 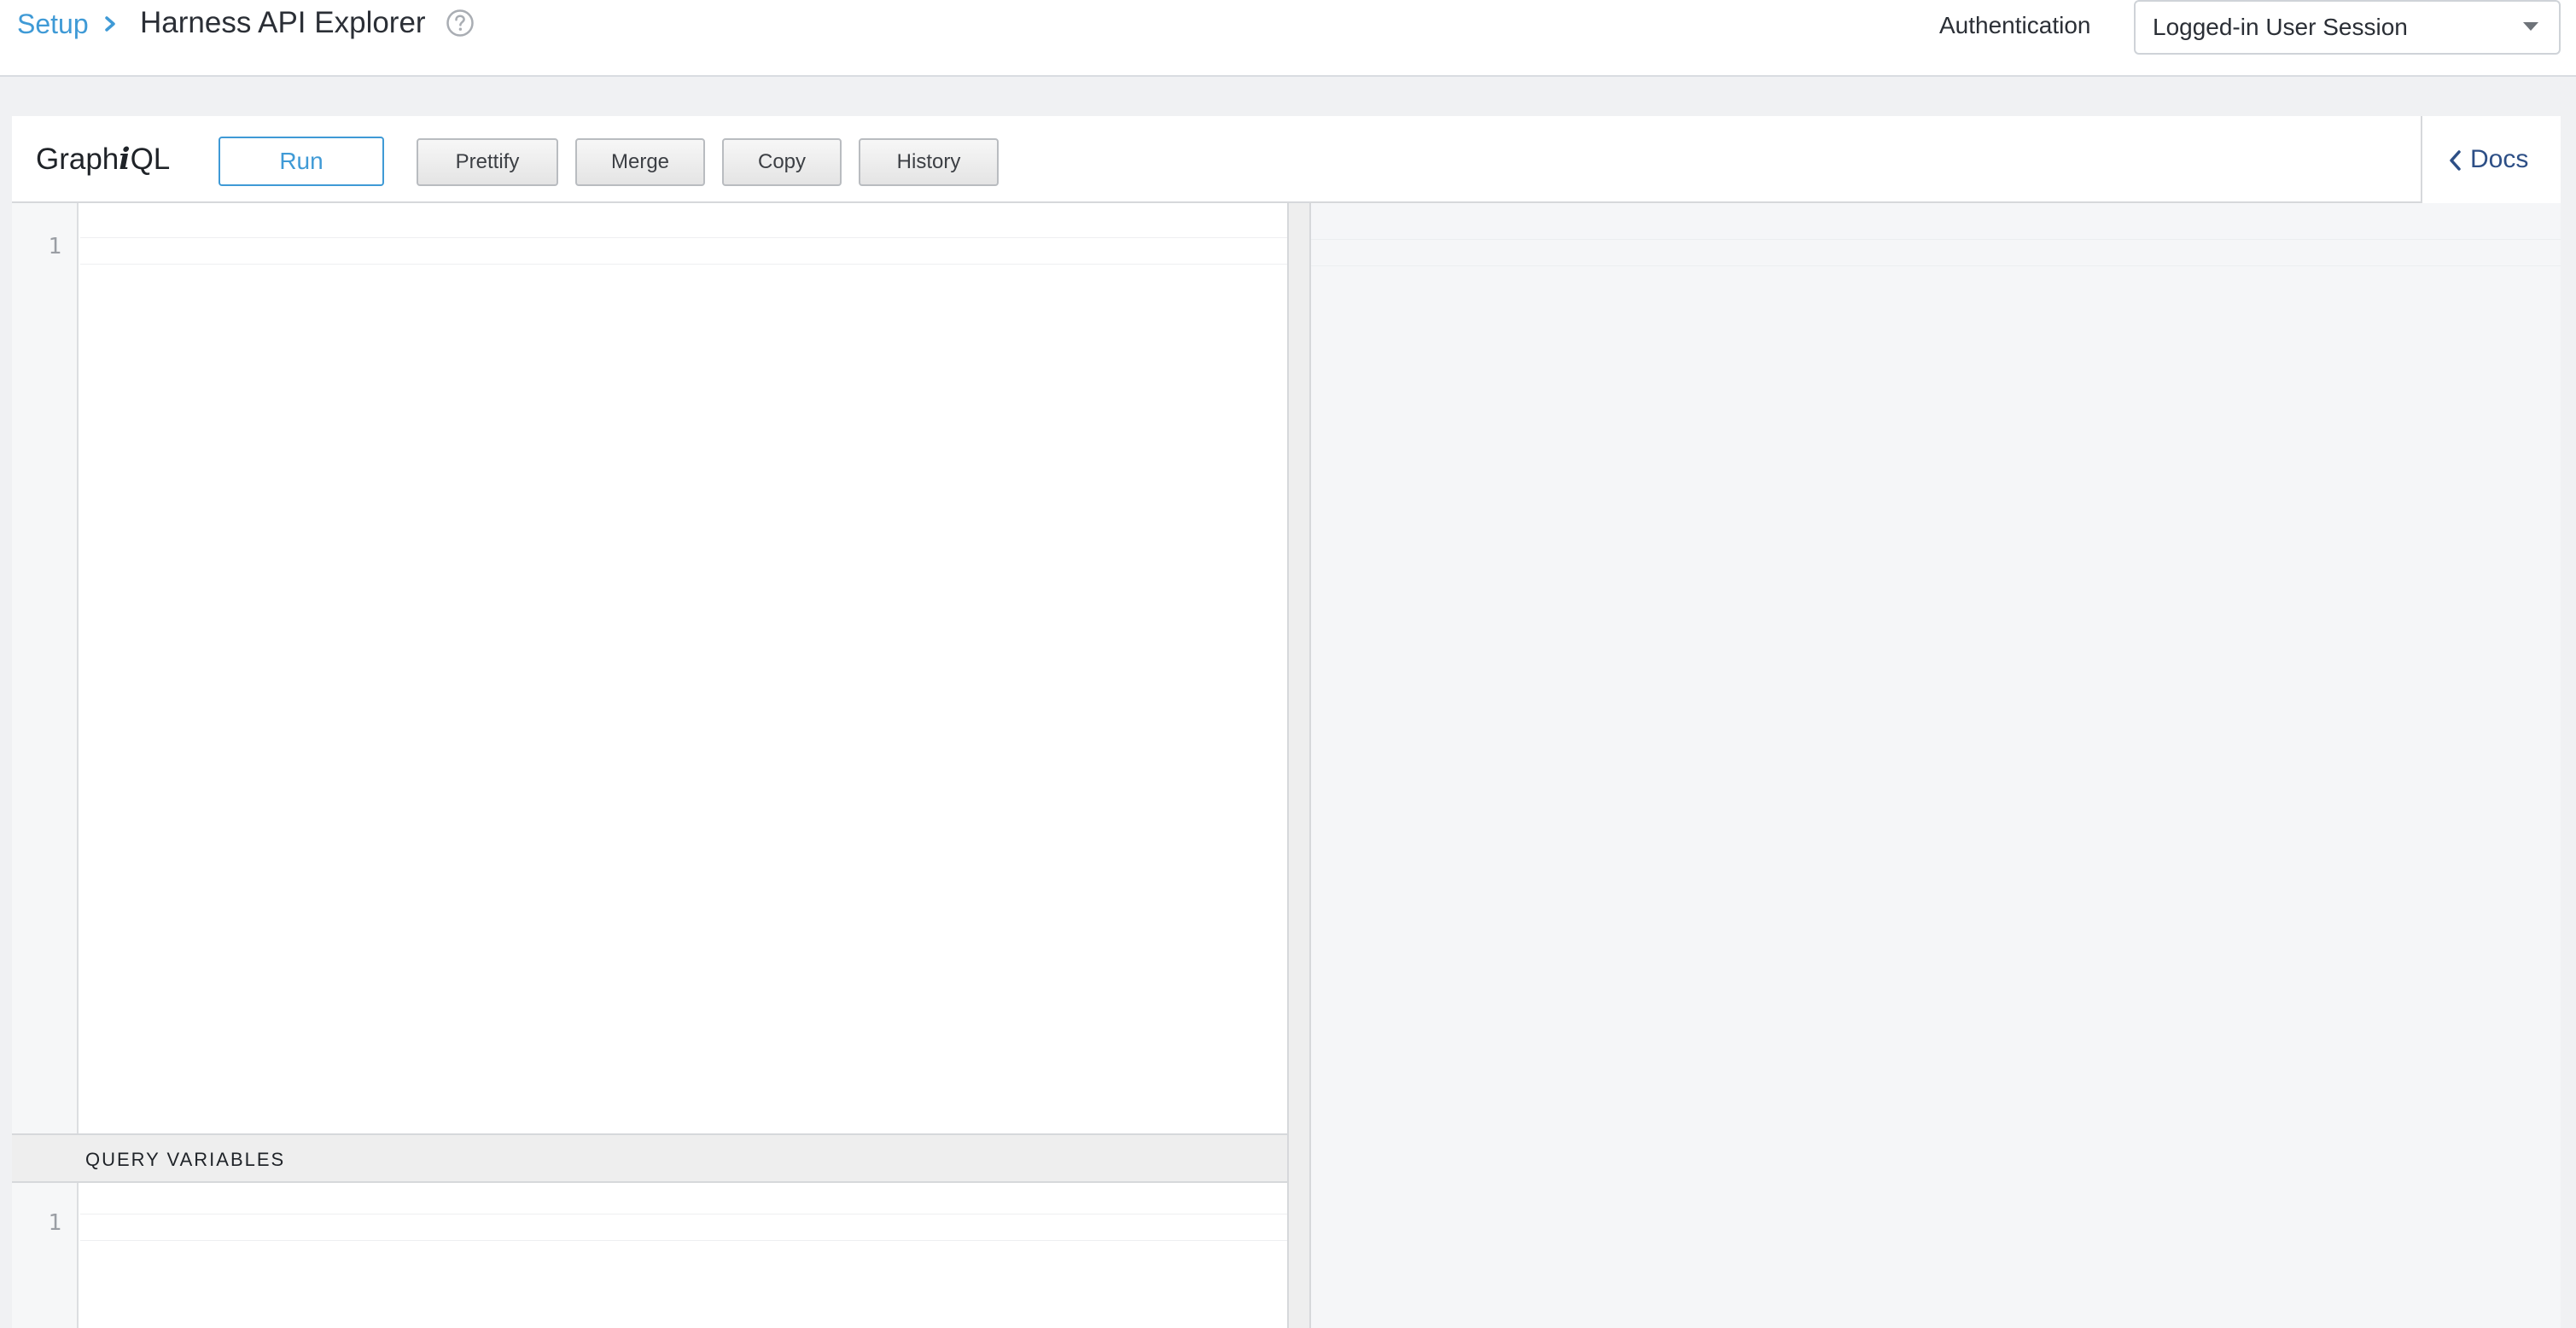 What do you see at coordinates (2530, 26) in the screenshot?
I see `caret-down-icon` at bounding box center [2530, 26].